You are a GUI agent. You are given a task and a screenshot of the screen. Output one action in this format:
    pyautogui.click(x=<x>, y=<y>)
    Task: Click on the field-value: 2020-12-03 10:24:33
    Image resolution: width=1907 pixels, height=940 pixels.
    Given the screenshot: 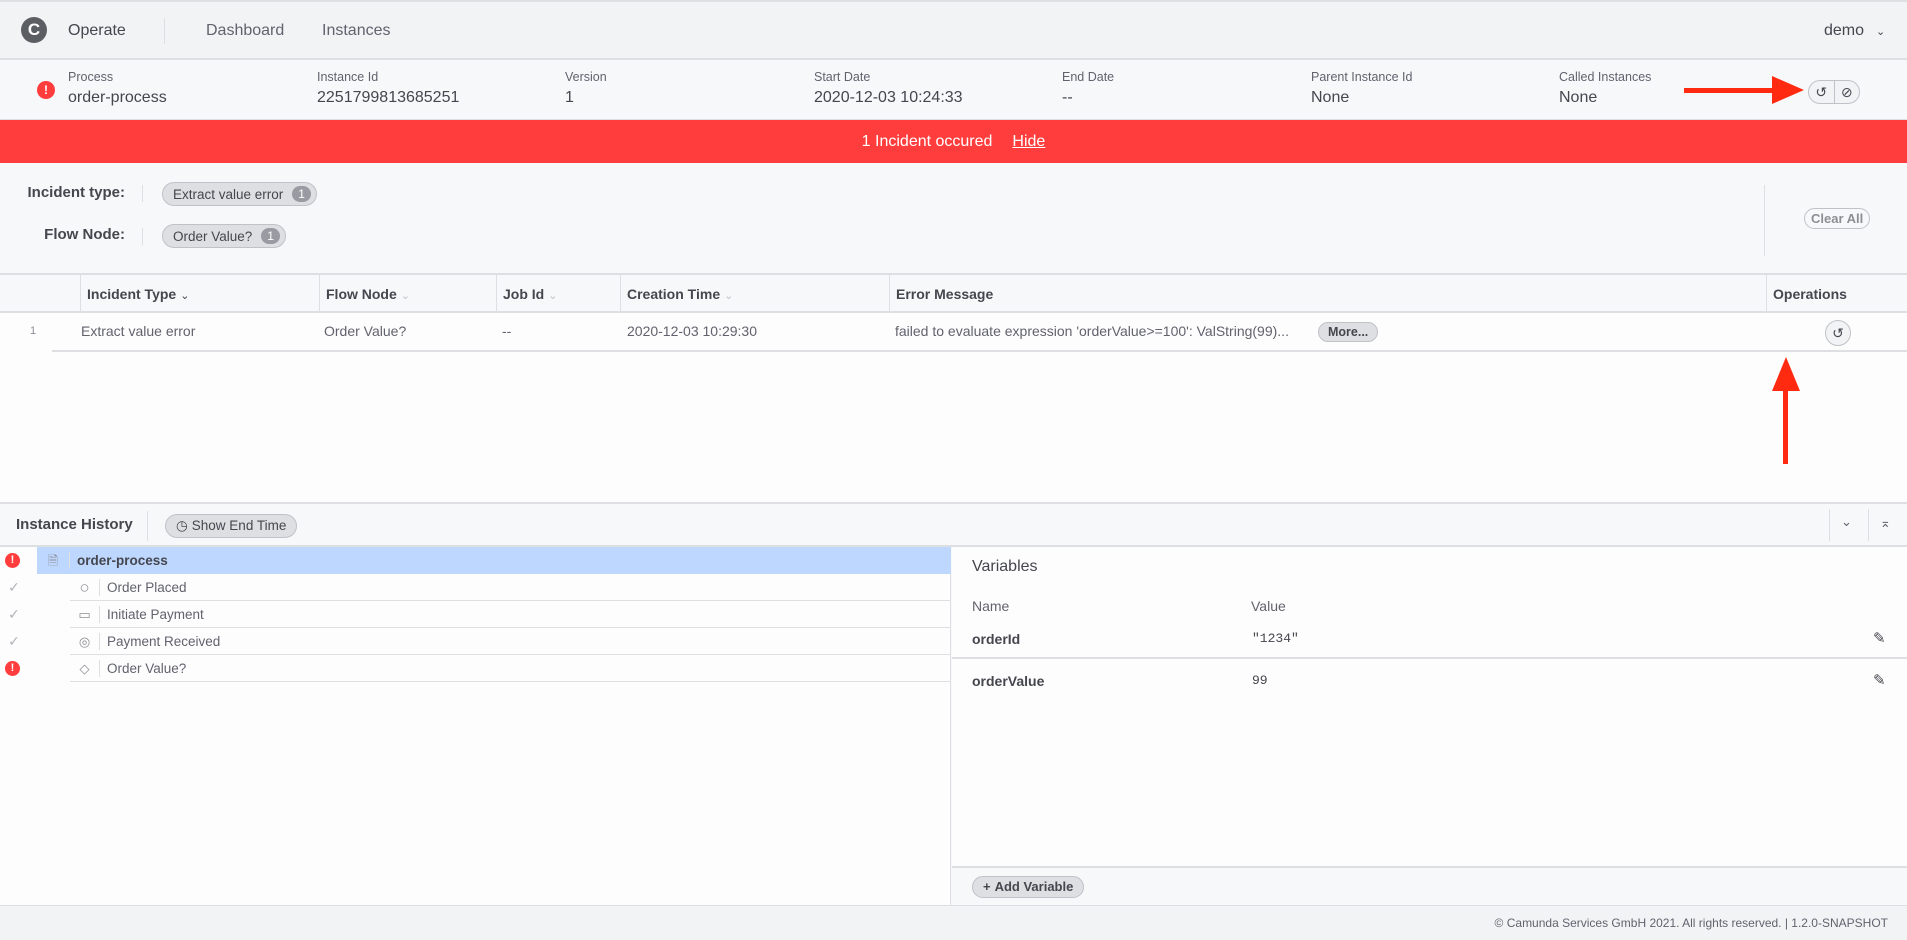 What is the action you would take?
    pyautogui.click(x=888, y=97)
    